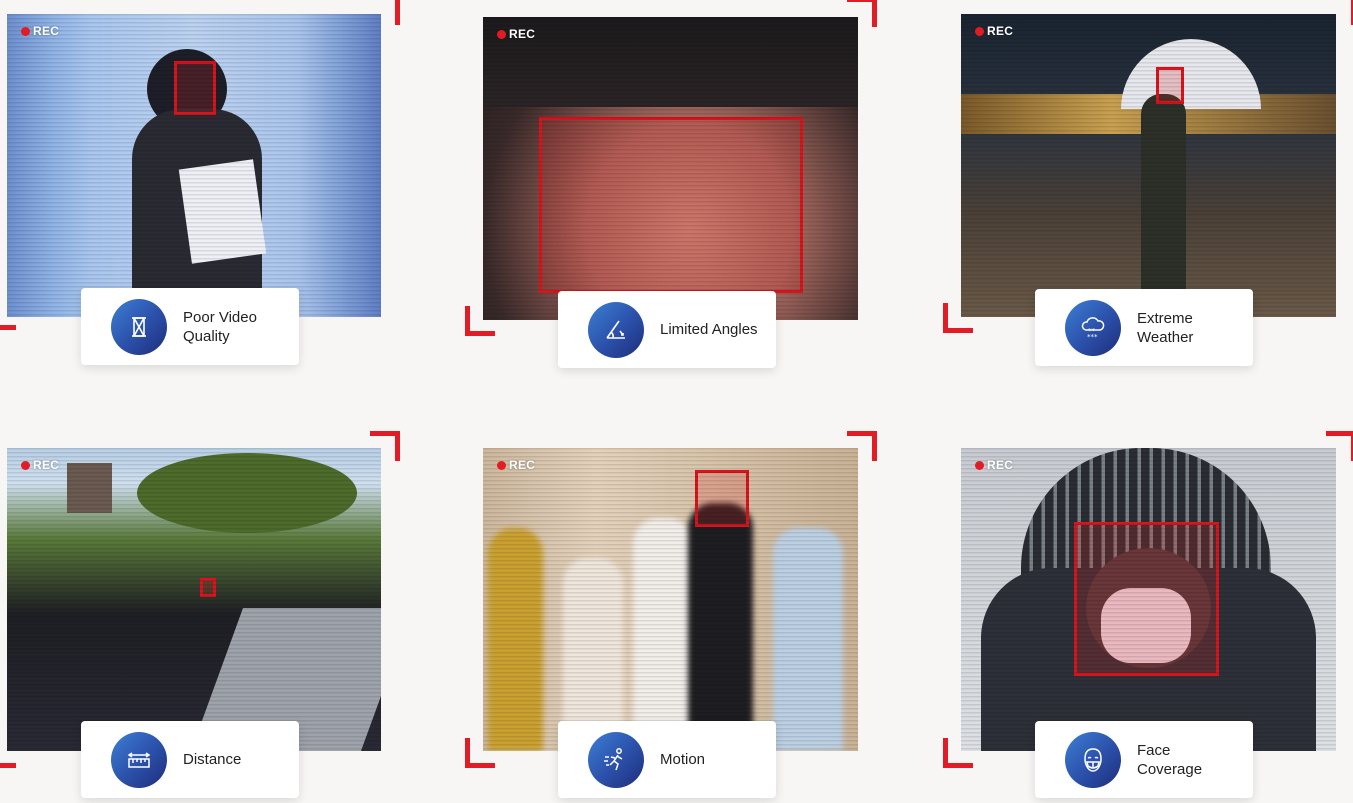 This screenshot has width=1353, height=803. Describe the element at coordinates (1093, 327) in the screenshot. I see `snow-cloud-icon: ** ***` at that location.